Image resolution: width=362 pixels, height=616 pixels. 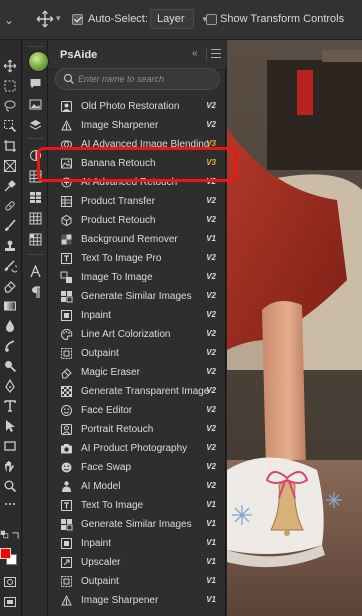 What do you see at coordinates (10, 126) in the screenshot?
I see `object-selection-tool` at bounding box center [10, 126].